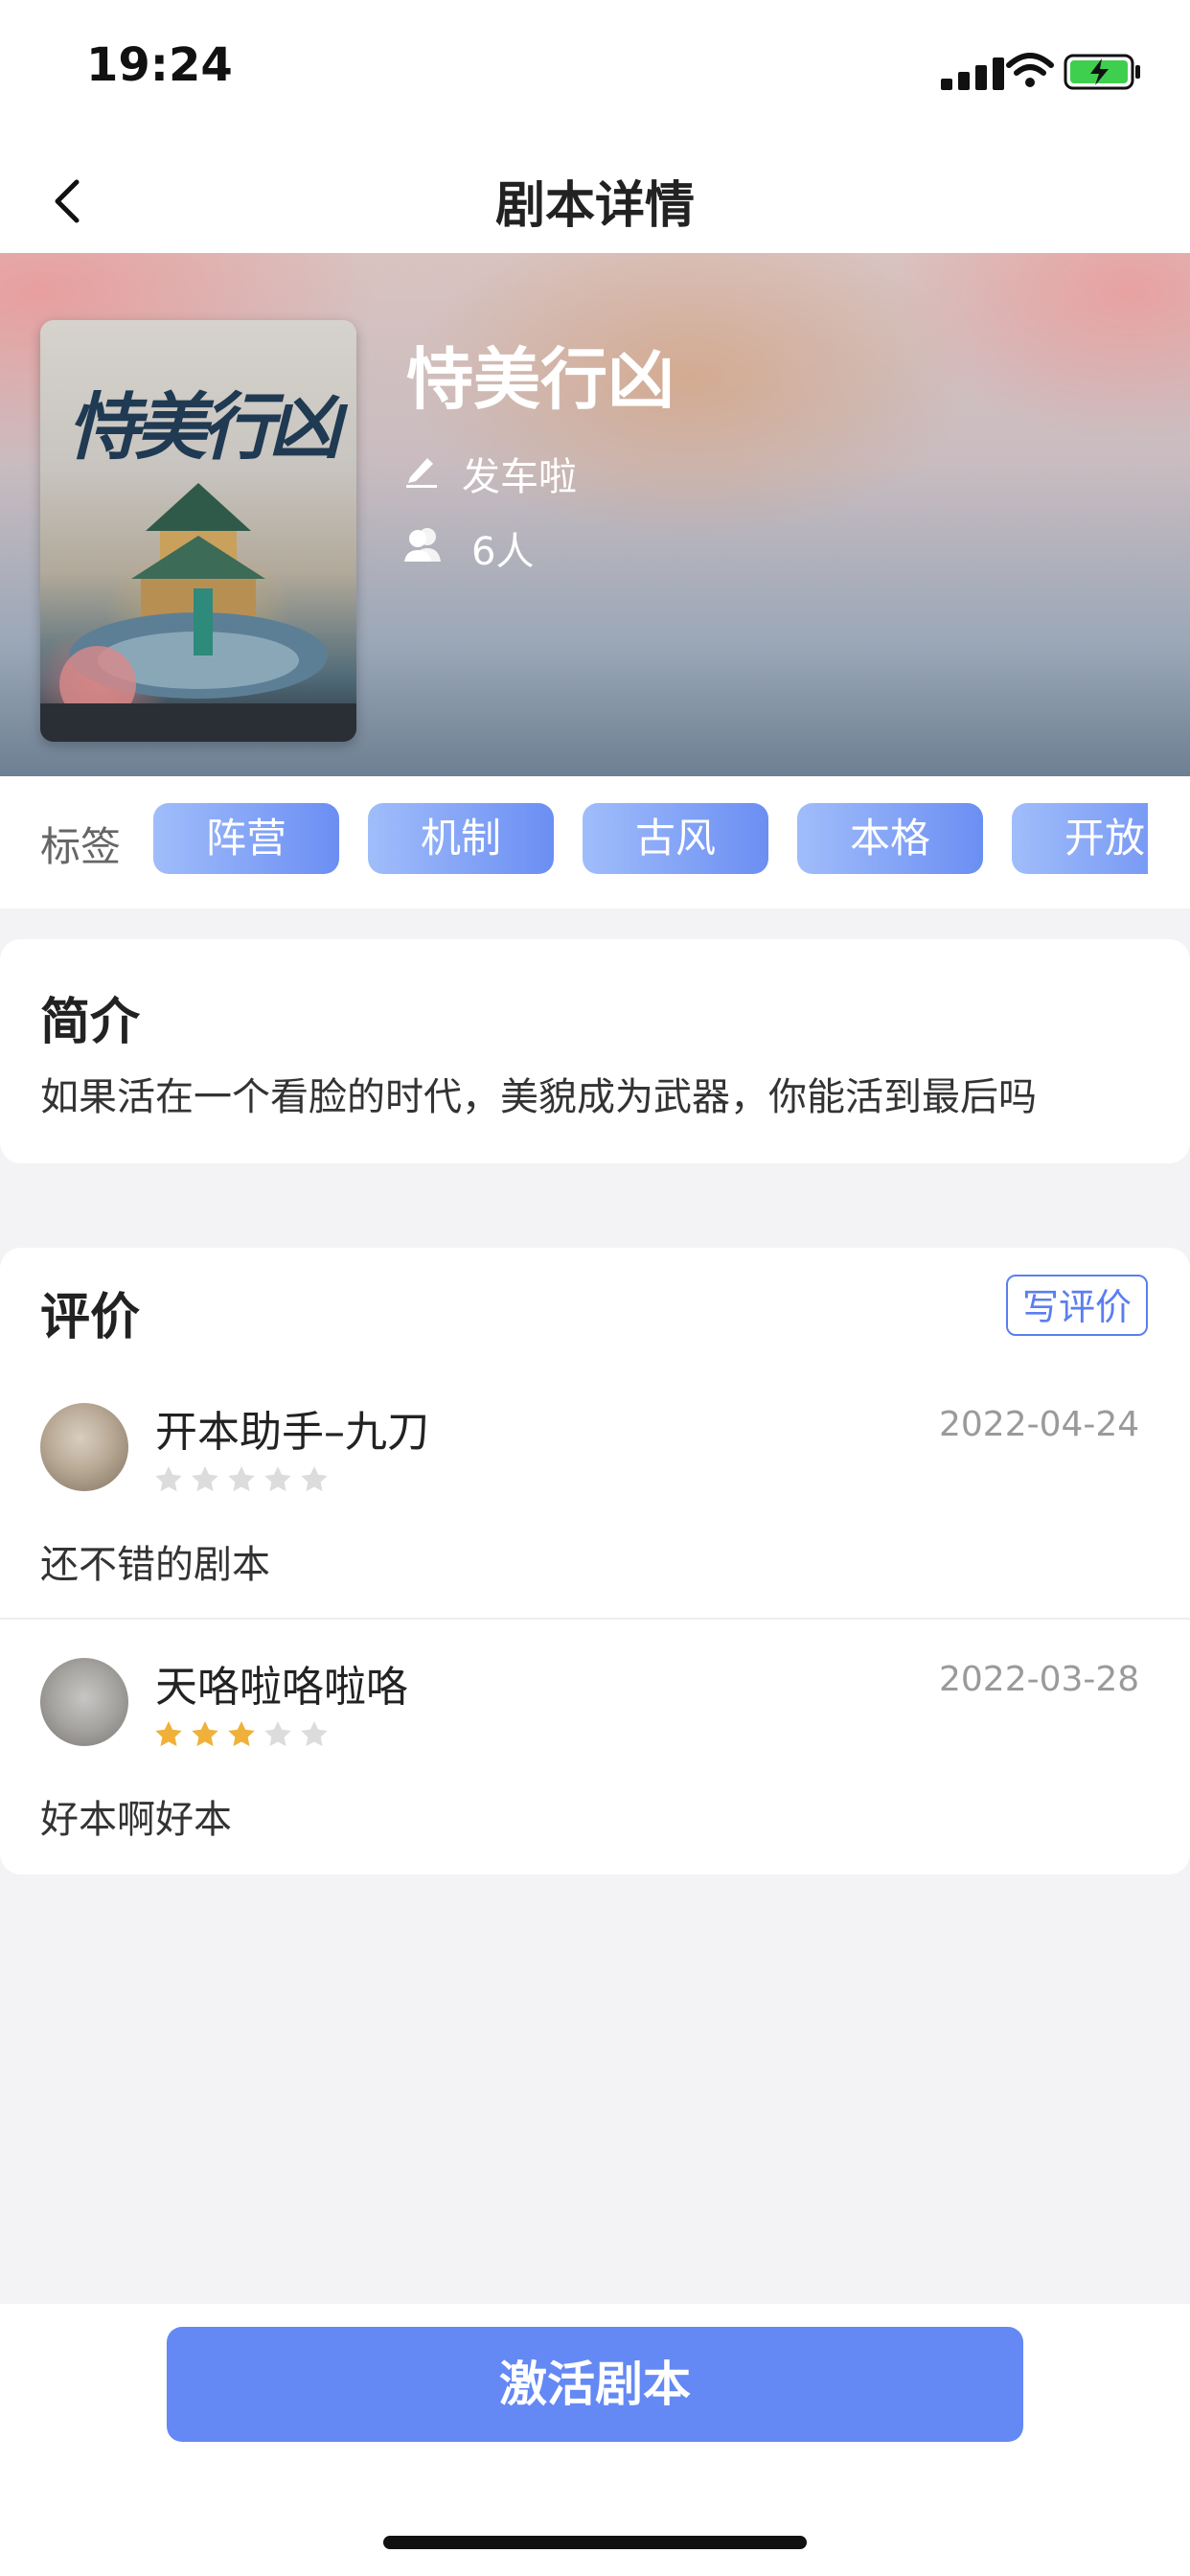 This screenshot has width=1190, height=2576. I want to click on review-date: 2022-04-24, so click(1039, 1424).